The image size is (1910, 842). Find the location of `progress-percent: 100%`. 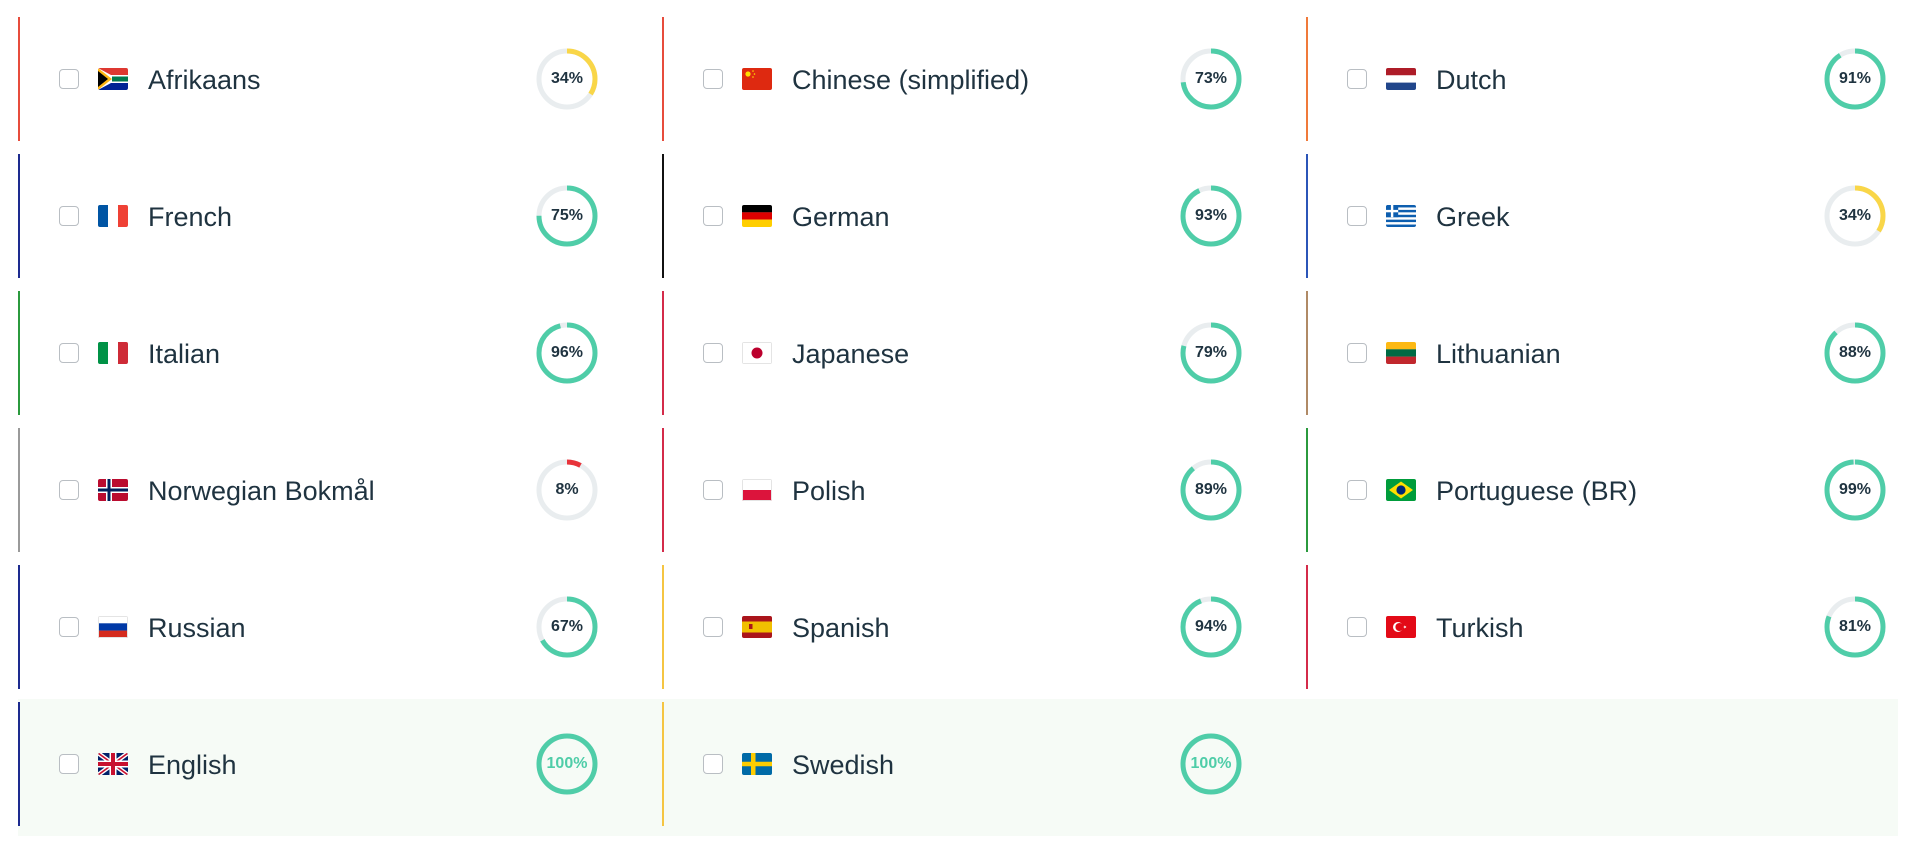

progress-percent: 100% is located at coordinates (567, 763).